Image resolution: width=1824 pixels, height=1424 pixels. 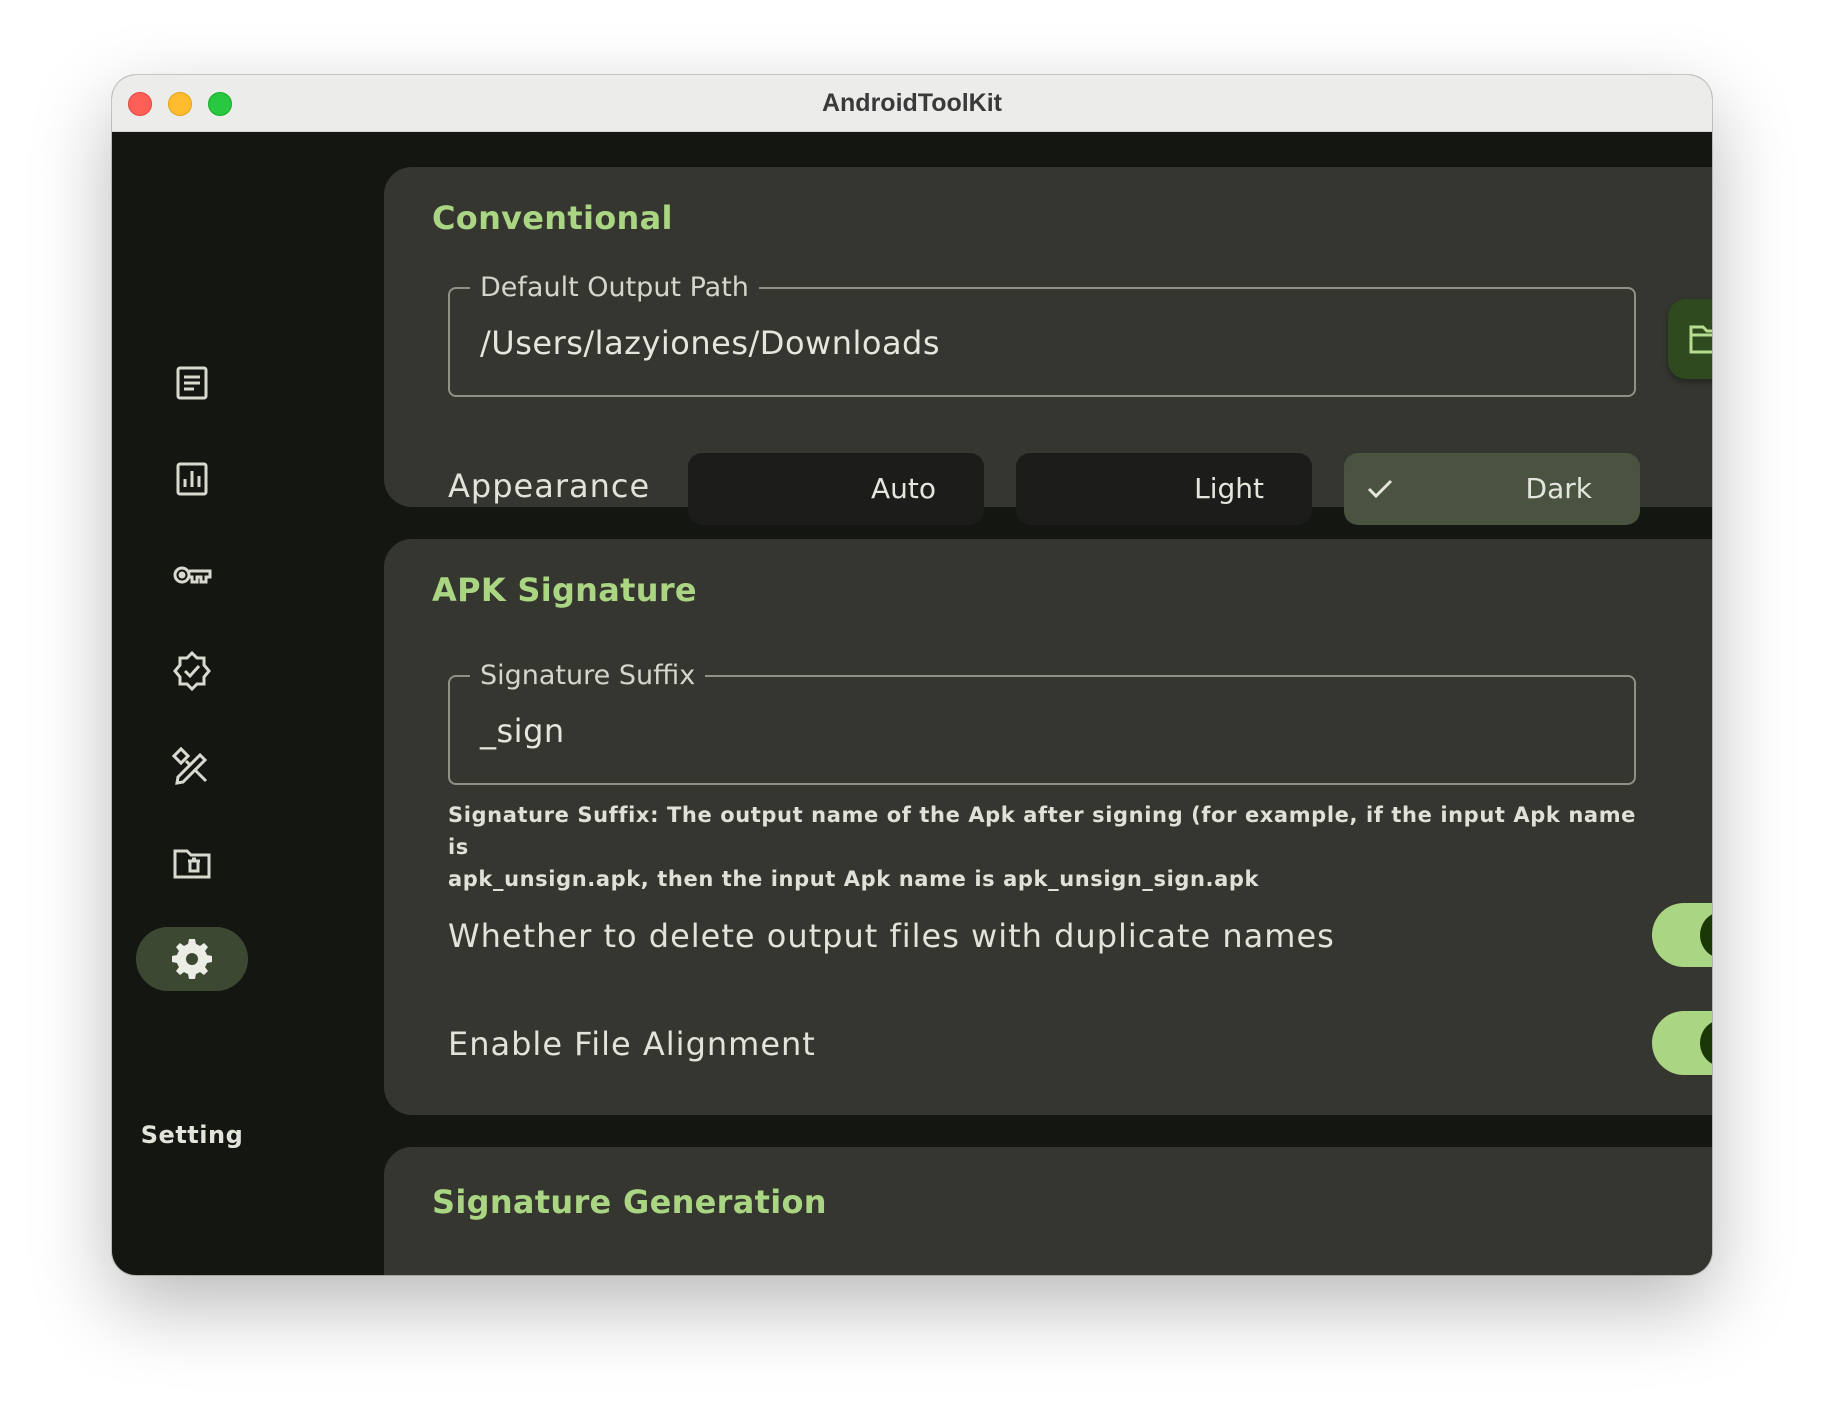 What do you see at coordinates (192, 1135) in the screenshot?
I see `sidebar-item-setting-label: Setting` at bounding box center [192, 1135].